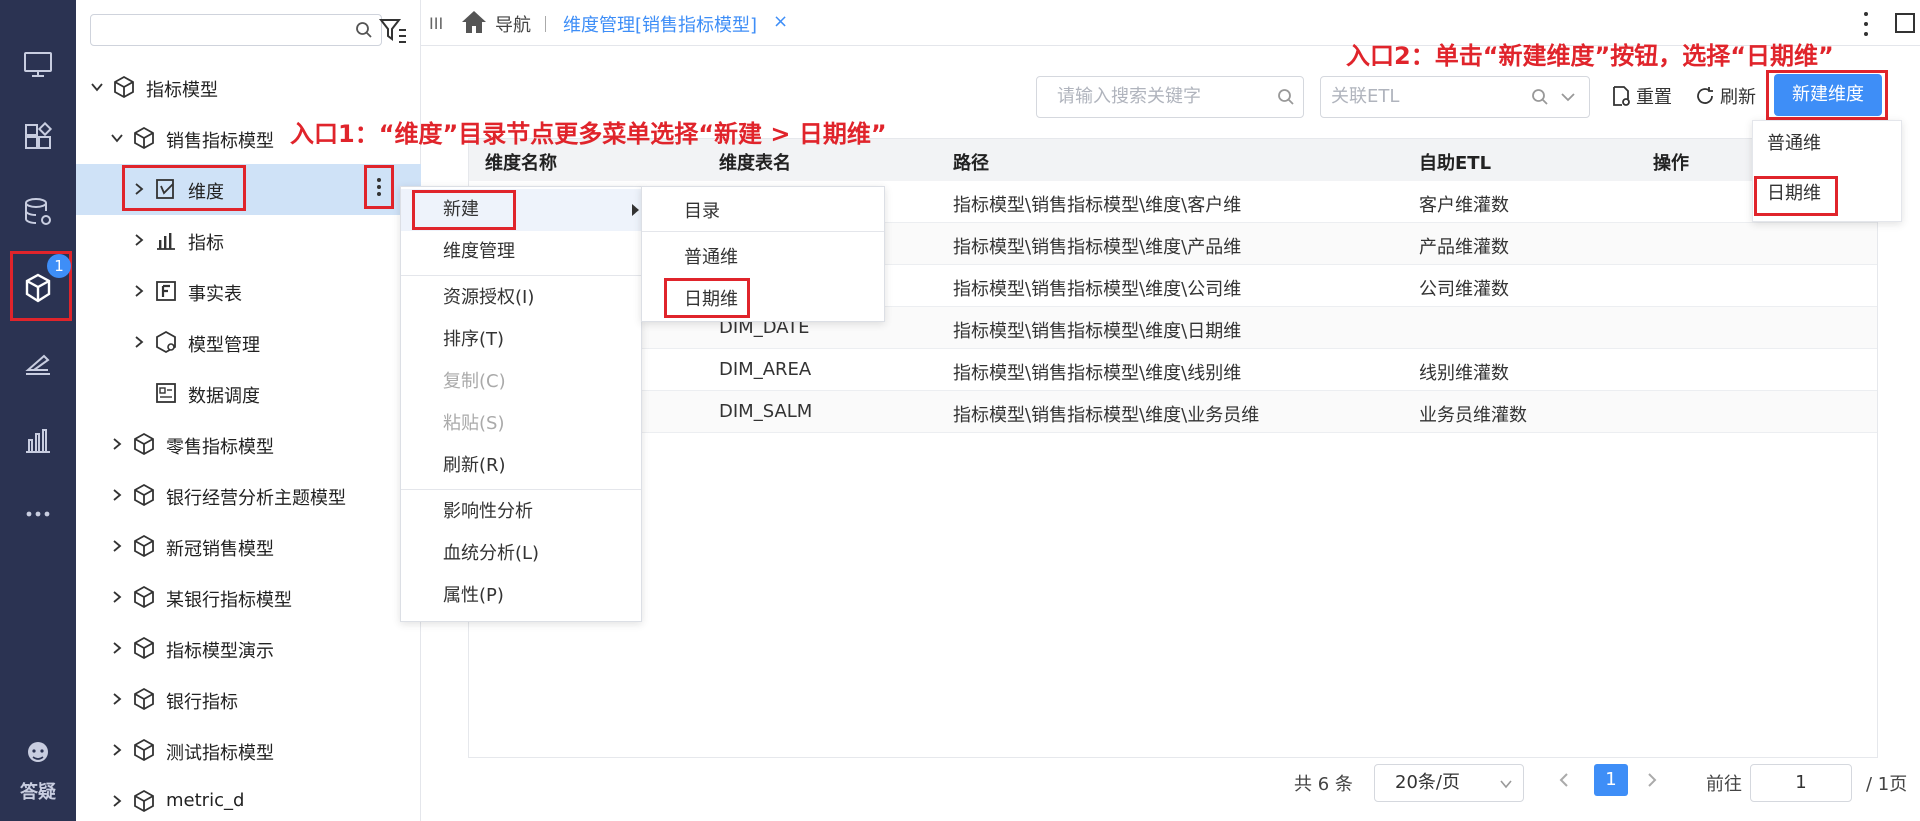  What do you see at coordinates (38, 754) in the screenshot?
I see `help-icon` at bounding box center [38, 754].